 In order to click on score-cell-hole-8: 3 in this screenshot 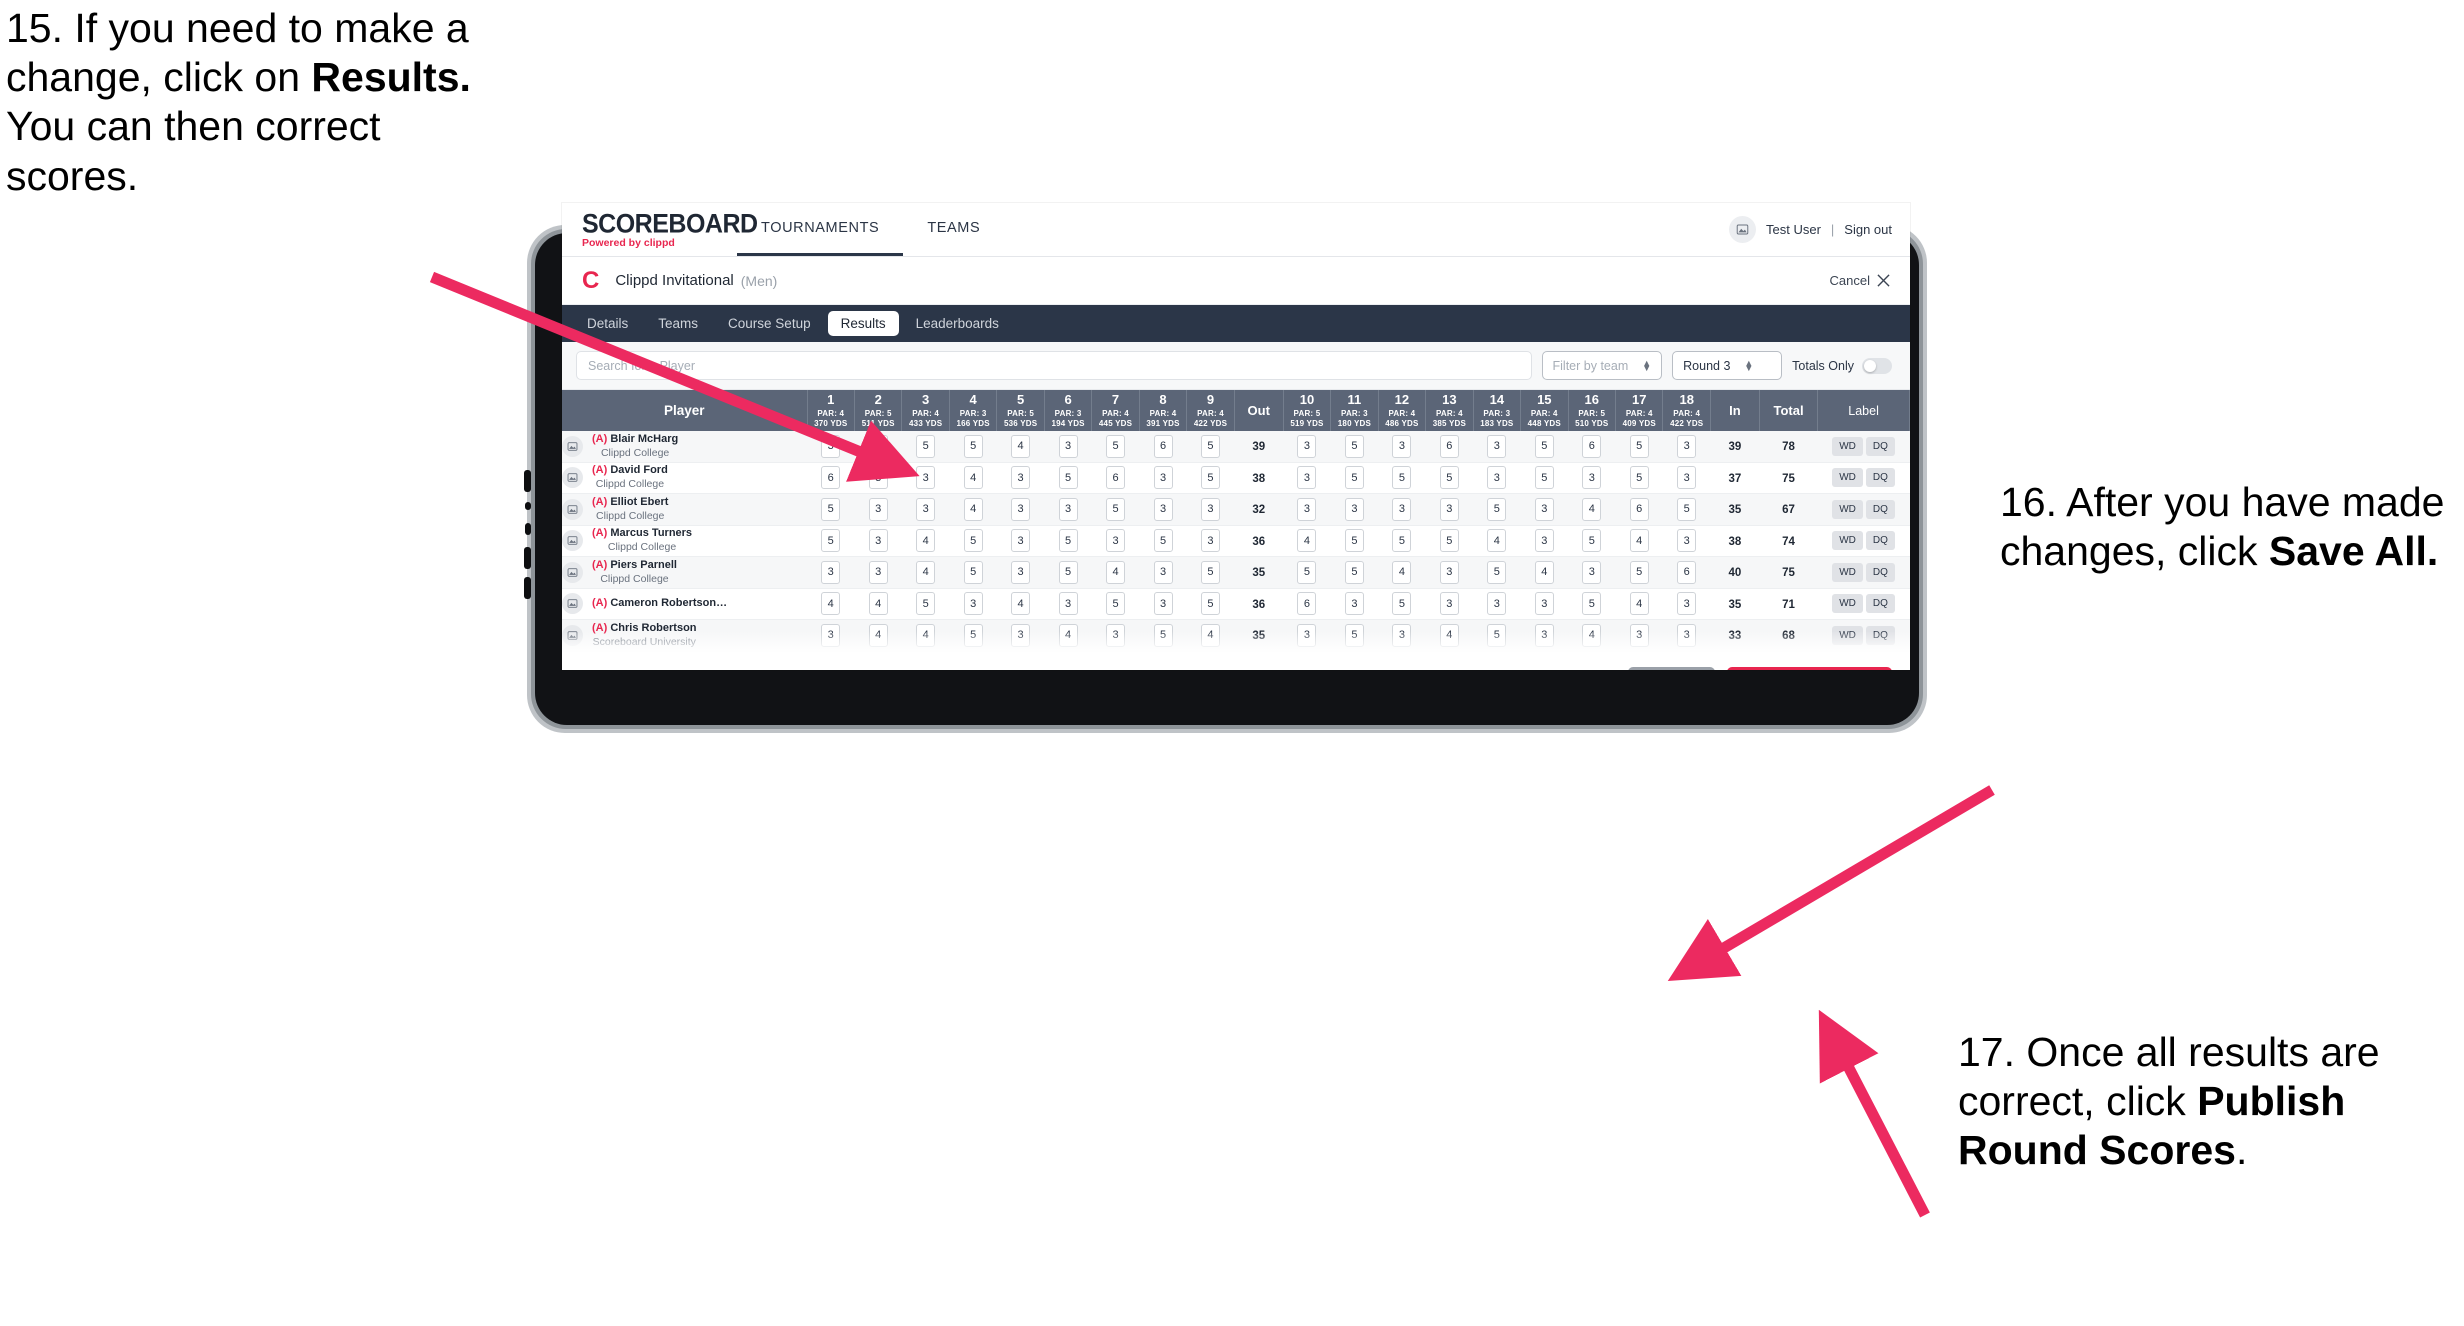, I will do `click(1163, 478)`.